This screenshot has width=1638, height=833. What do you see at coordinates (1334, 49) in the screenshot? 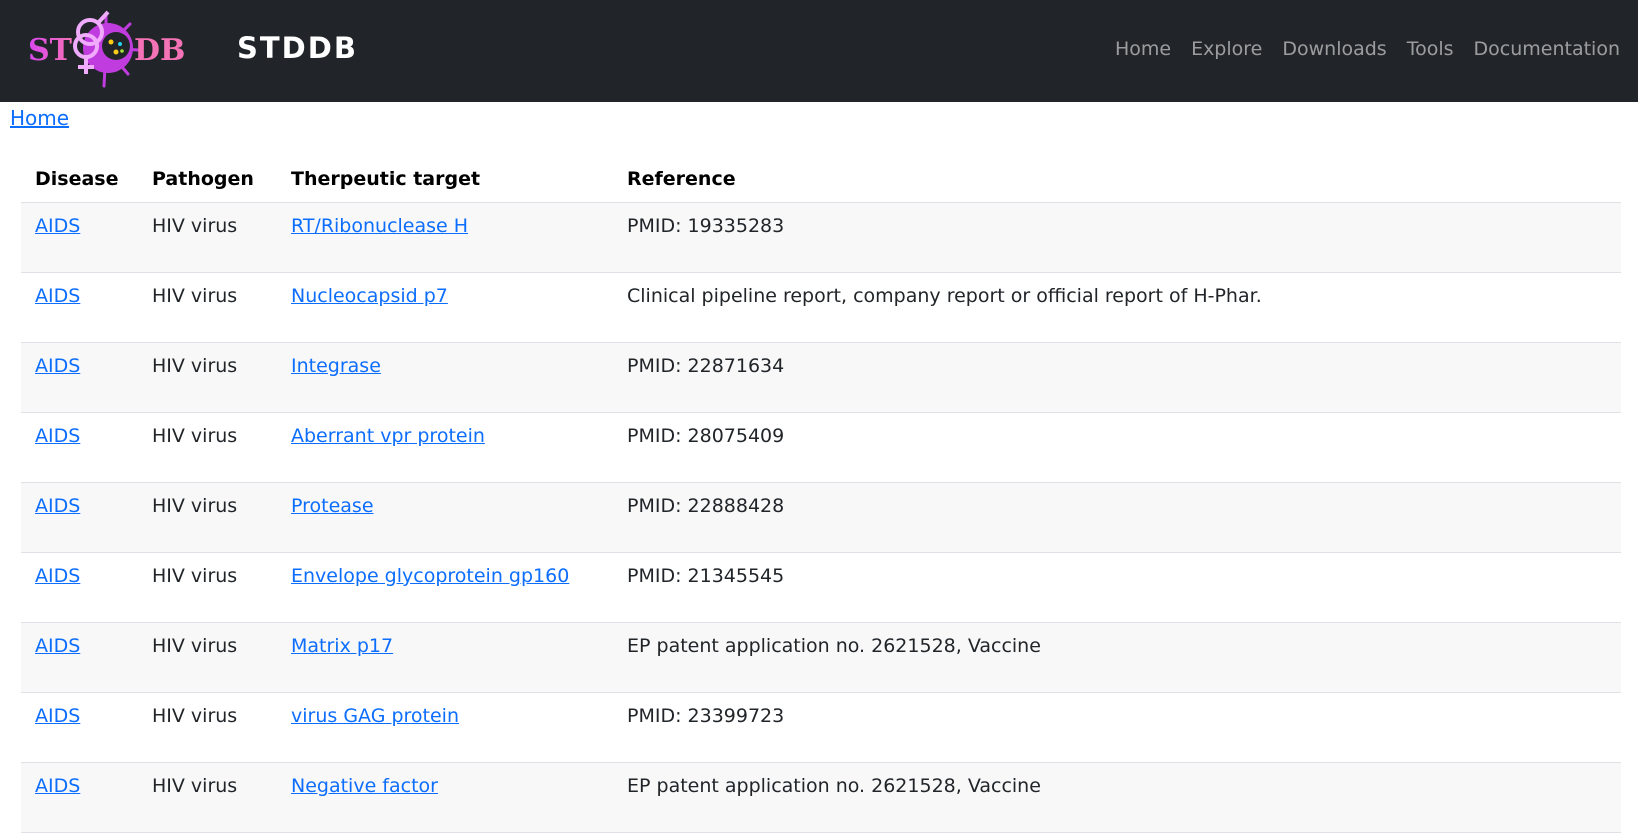
I see `nav-downloads: Downloads` at bounding box center [1334, 49].